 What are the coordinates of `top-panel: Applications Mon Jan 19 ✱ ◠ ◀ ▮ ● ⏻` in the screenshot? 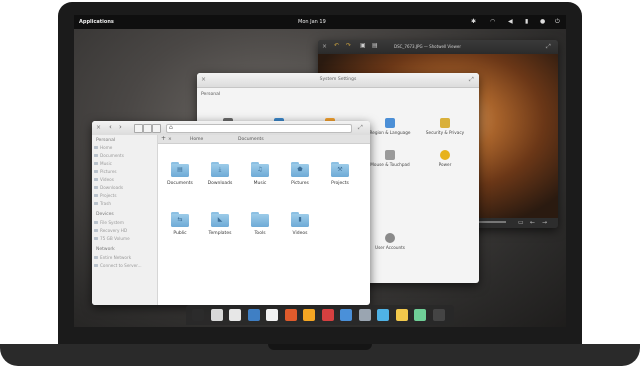 It's located at (320, 22).